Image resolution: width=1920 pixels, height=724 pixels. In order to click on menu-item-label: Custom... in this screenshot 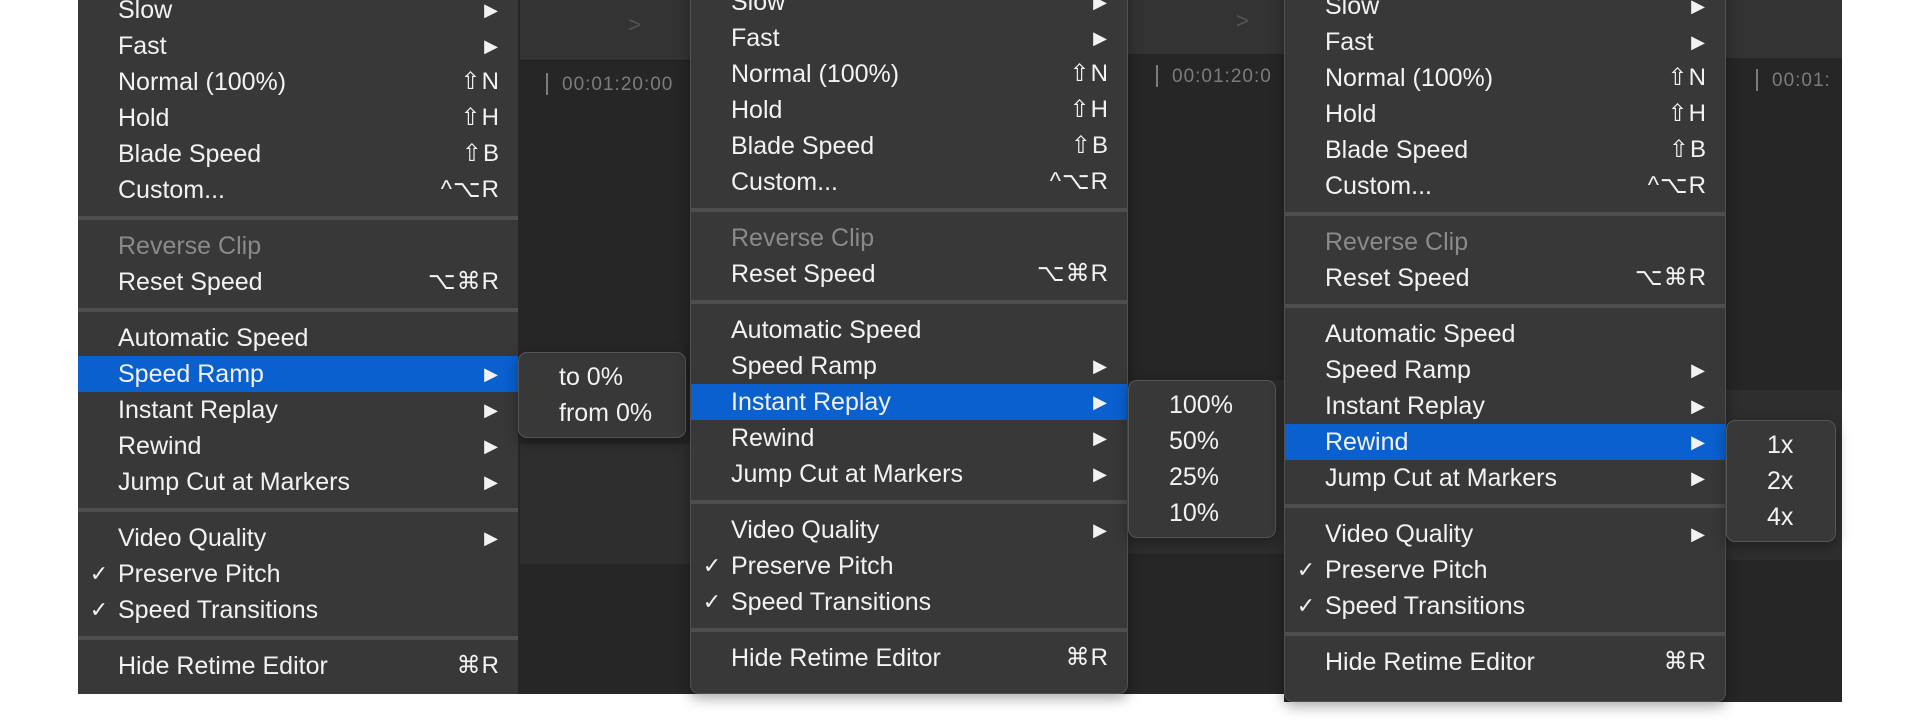, I will do `click(784, 182)`.